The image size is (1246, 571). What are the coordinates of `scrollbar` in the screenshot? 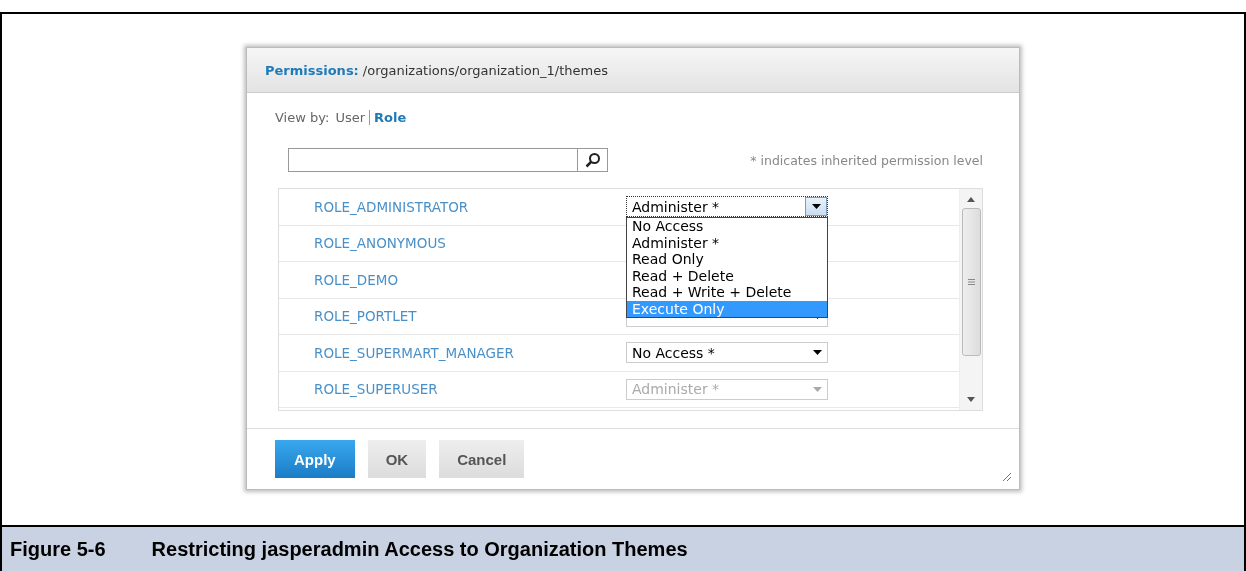 It's located at (970, 299).